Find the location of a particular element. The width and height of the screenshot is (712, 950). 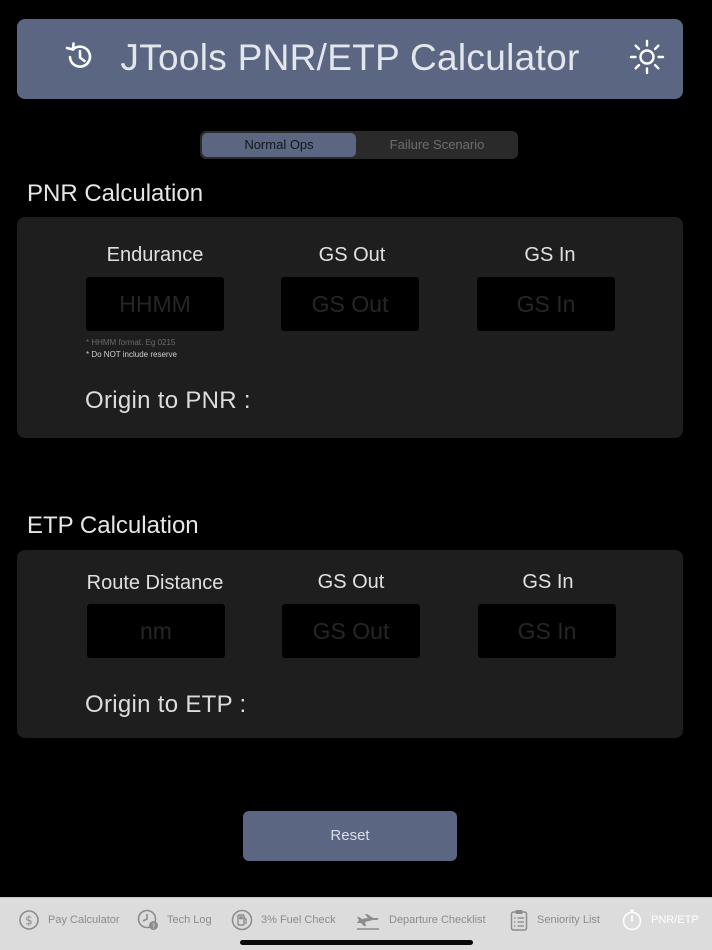

tab-departure-checklist: Departure Checklist is located at coordinates (420, 920).